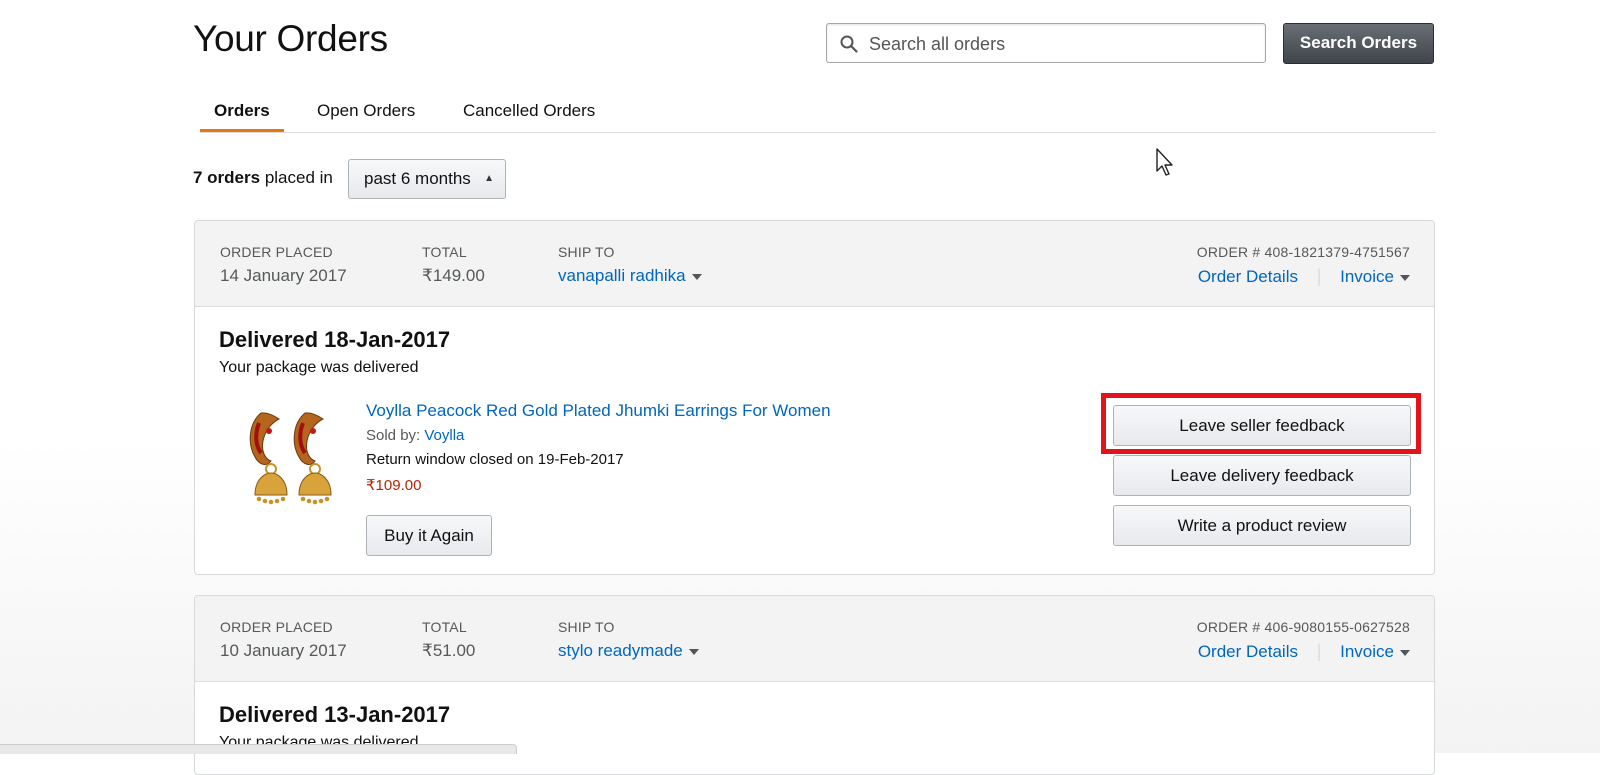 Image resolution: width=1600 pixels, height=775 pixels. I want to click on tab-cancelled-orders: Cancelled Orders, so click(529, 111).